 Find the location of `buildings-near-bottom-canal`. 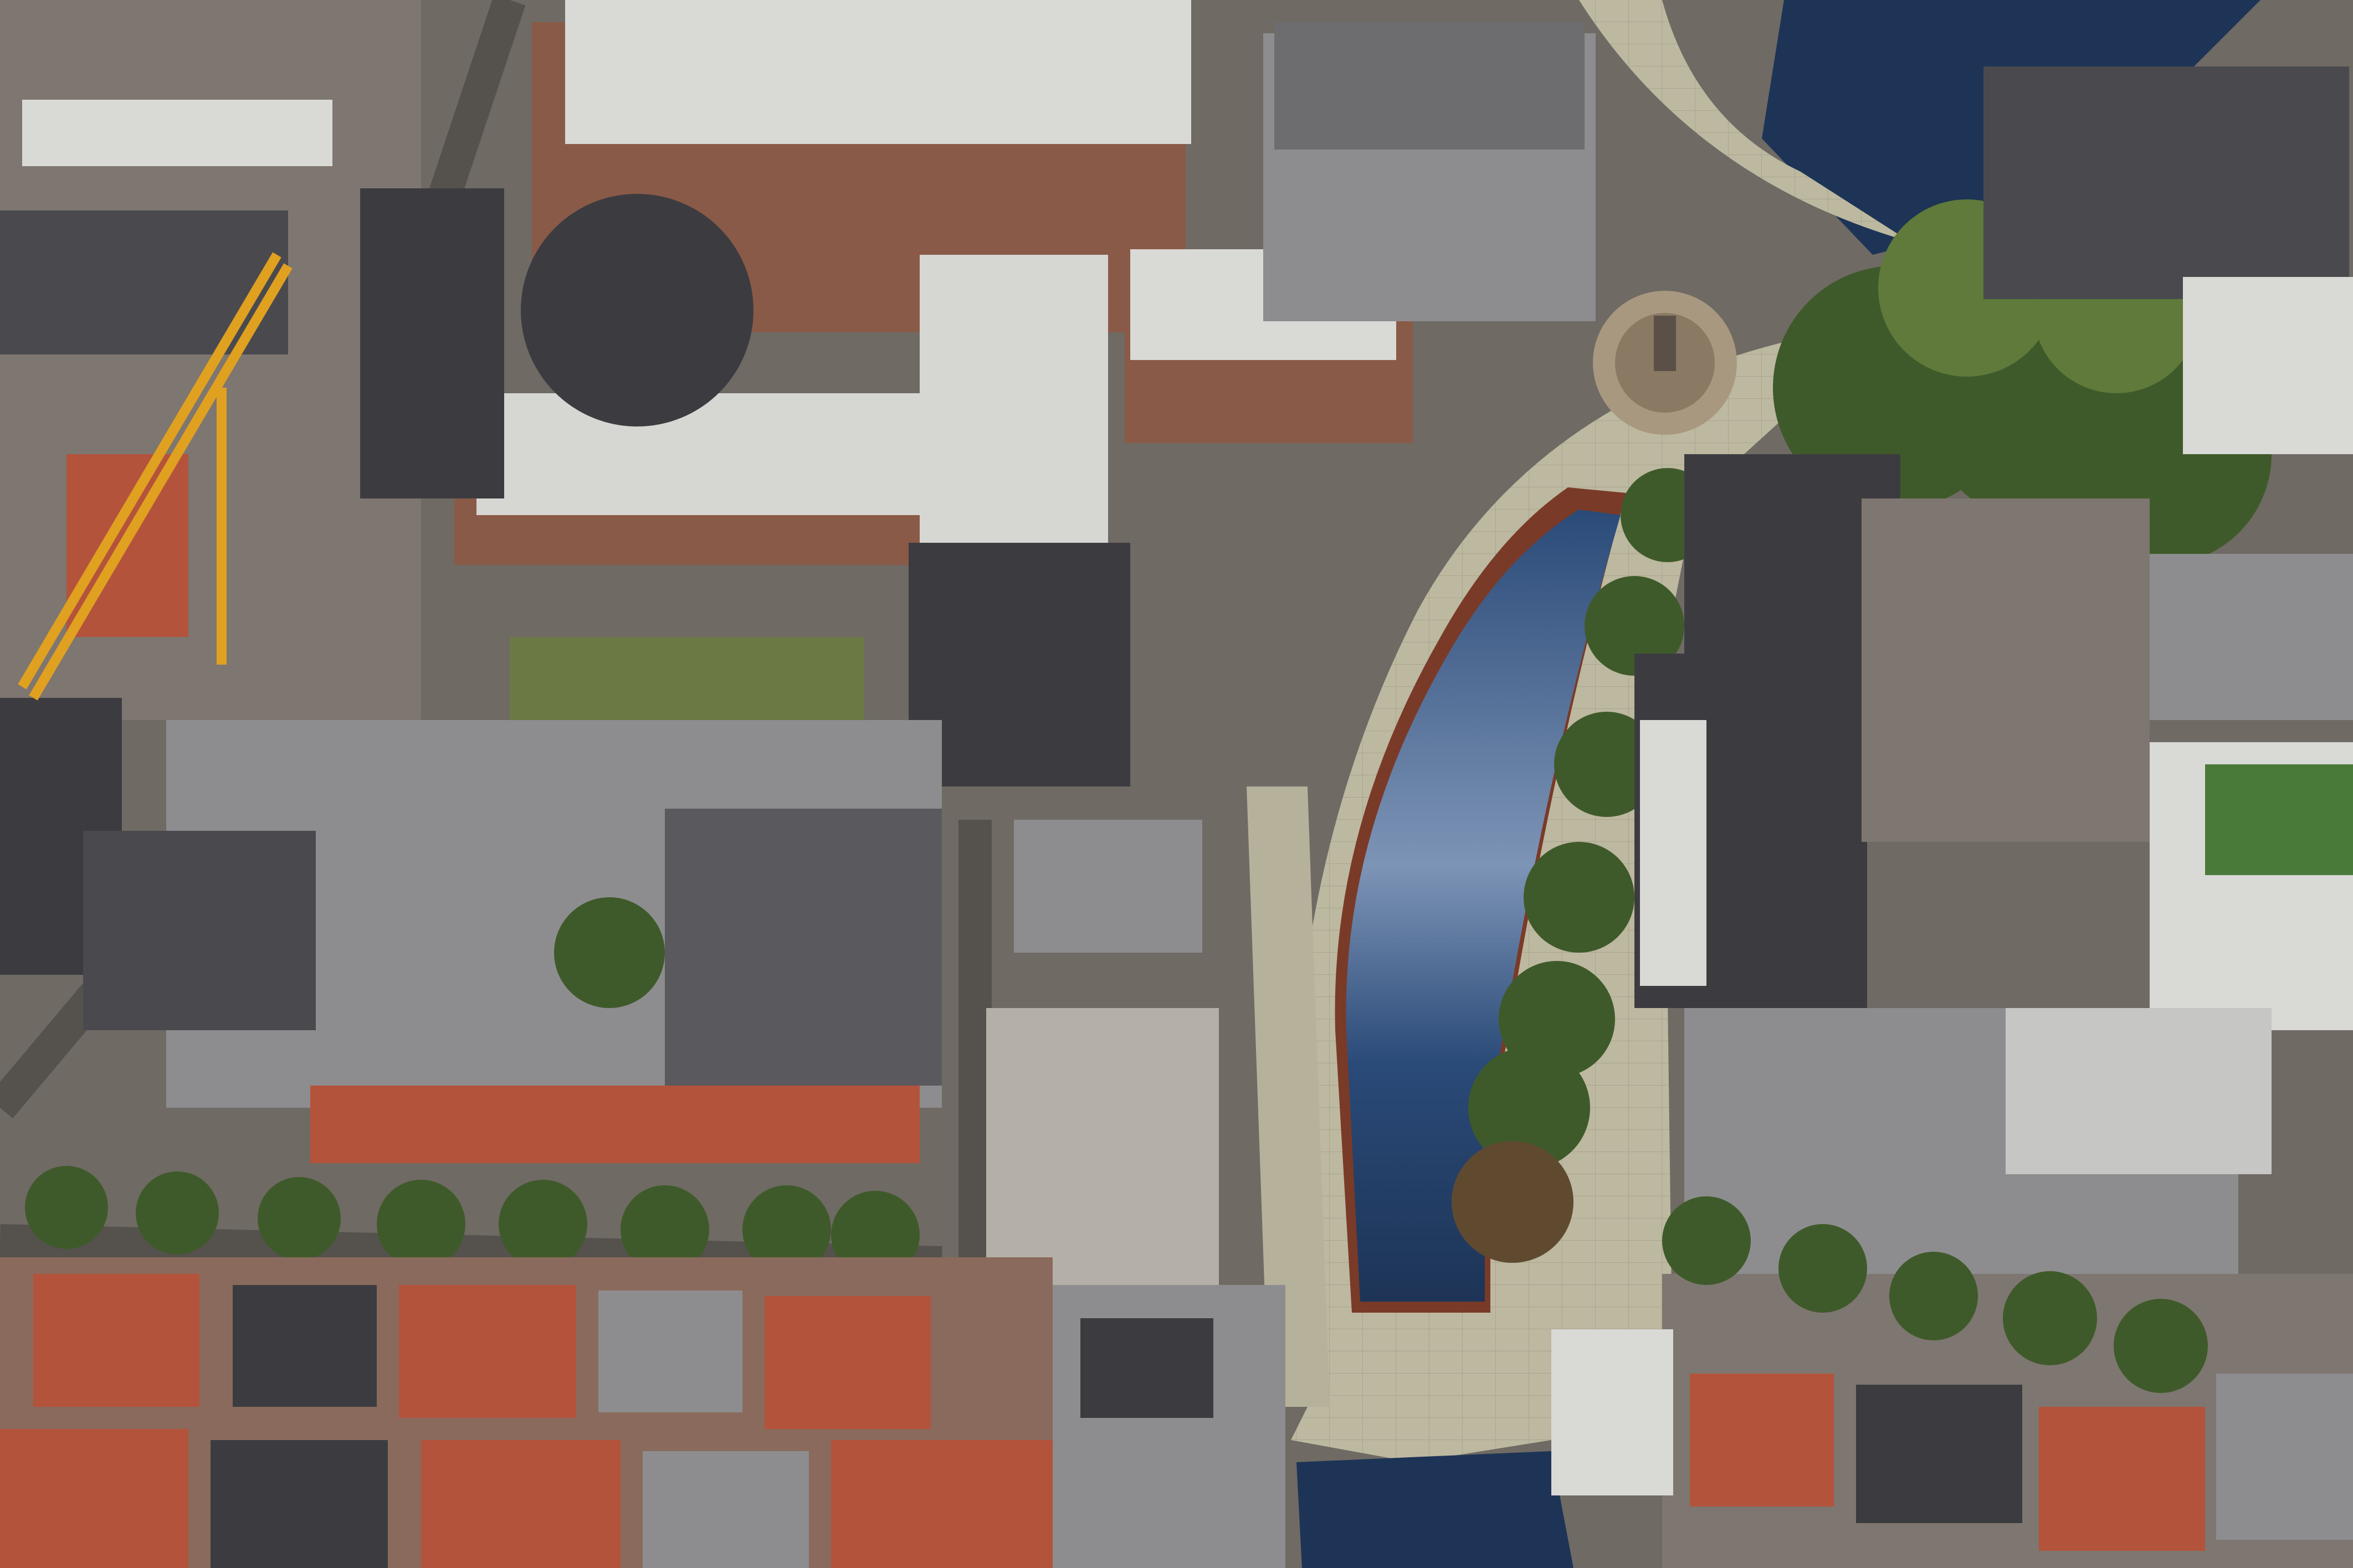

buildings-near-bottom-canal is located at coordinates (1169, 1427).